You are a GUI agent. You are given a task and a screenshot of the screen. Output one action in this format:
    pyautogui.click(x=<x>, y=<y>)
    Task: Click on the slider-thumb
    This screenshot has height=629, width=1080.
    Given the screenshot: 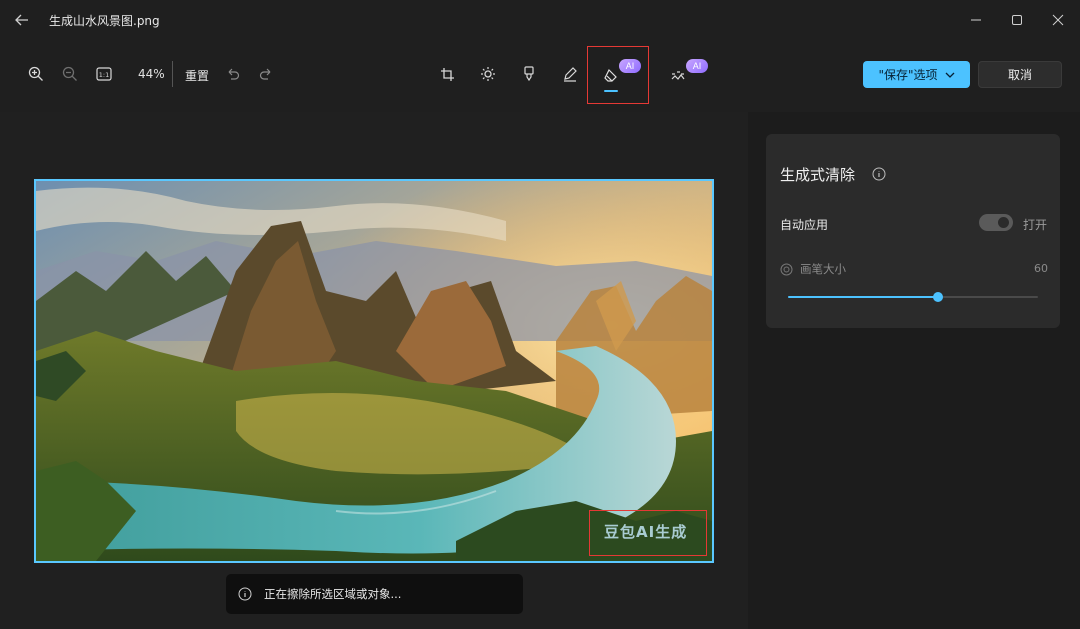 What is the action you would take?
    pyautogui.click(x=938, y=297)
    